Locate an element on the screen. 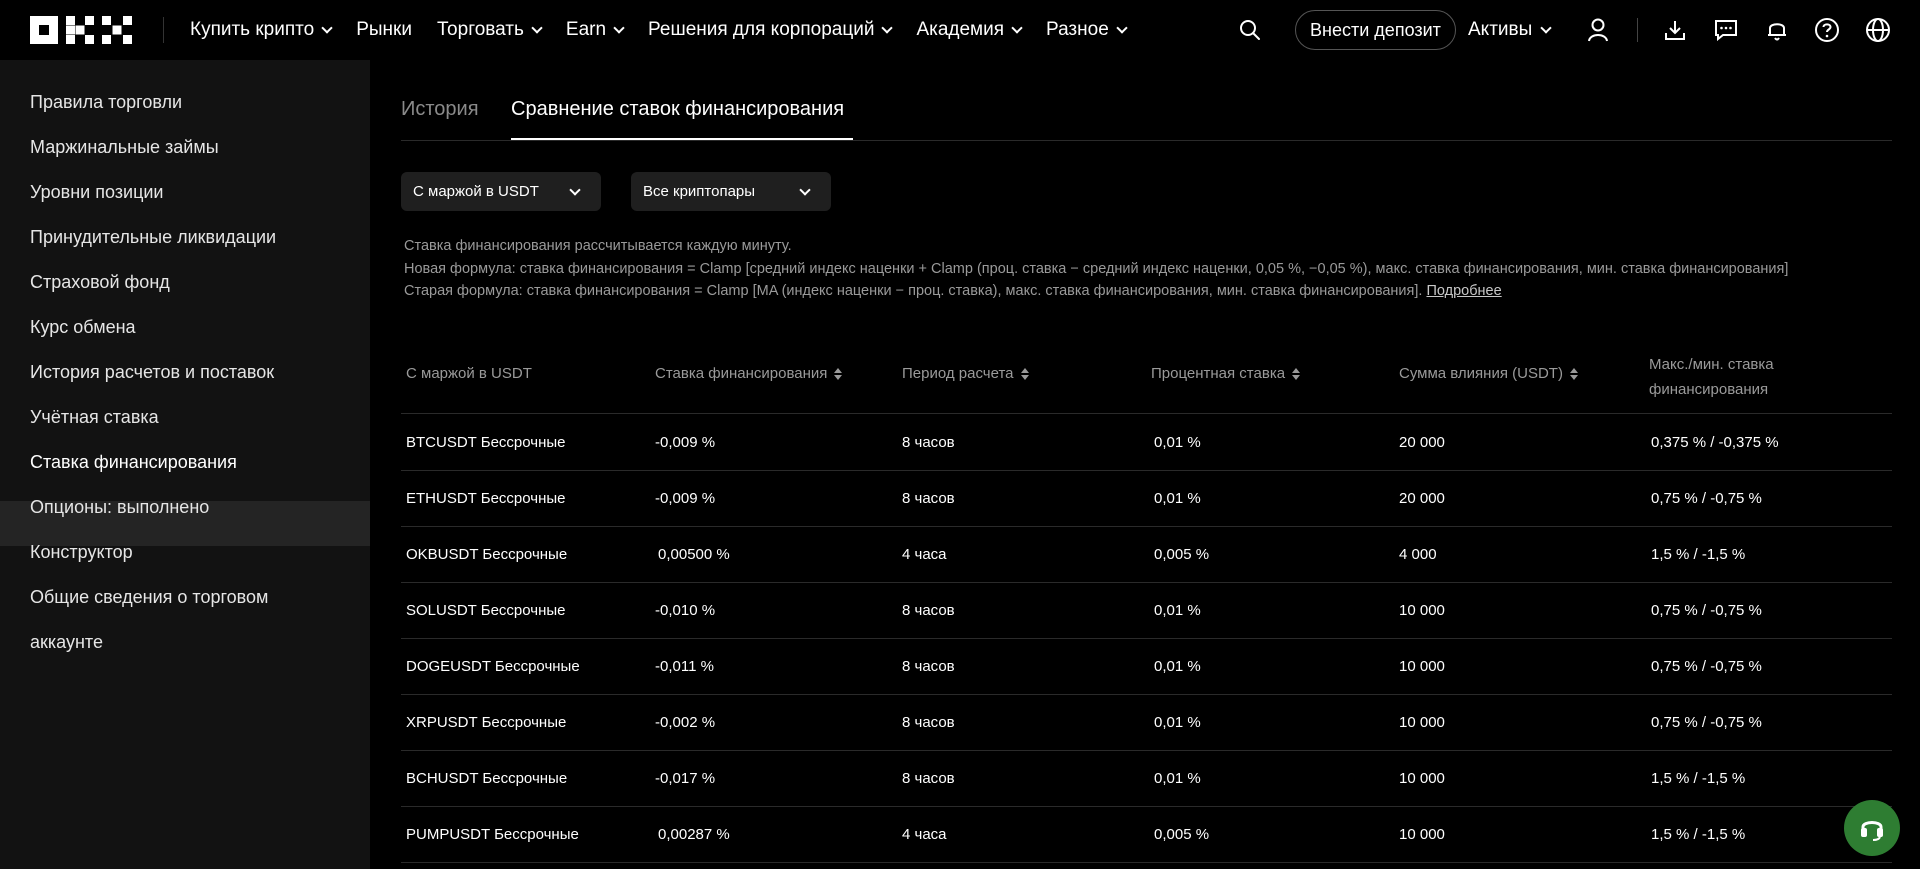 This screenshot has height=869, width=1920. sidebar-item-options-exercised: Опционы: выполнено is located at coordinates (119, 507).